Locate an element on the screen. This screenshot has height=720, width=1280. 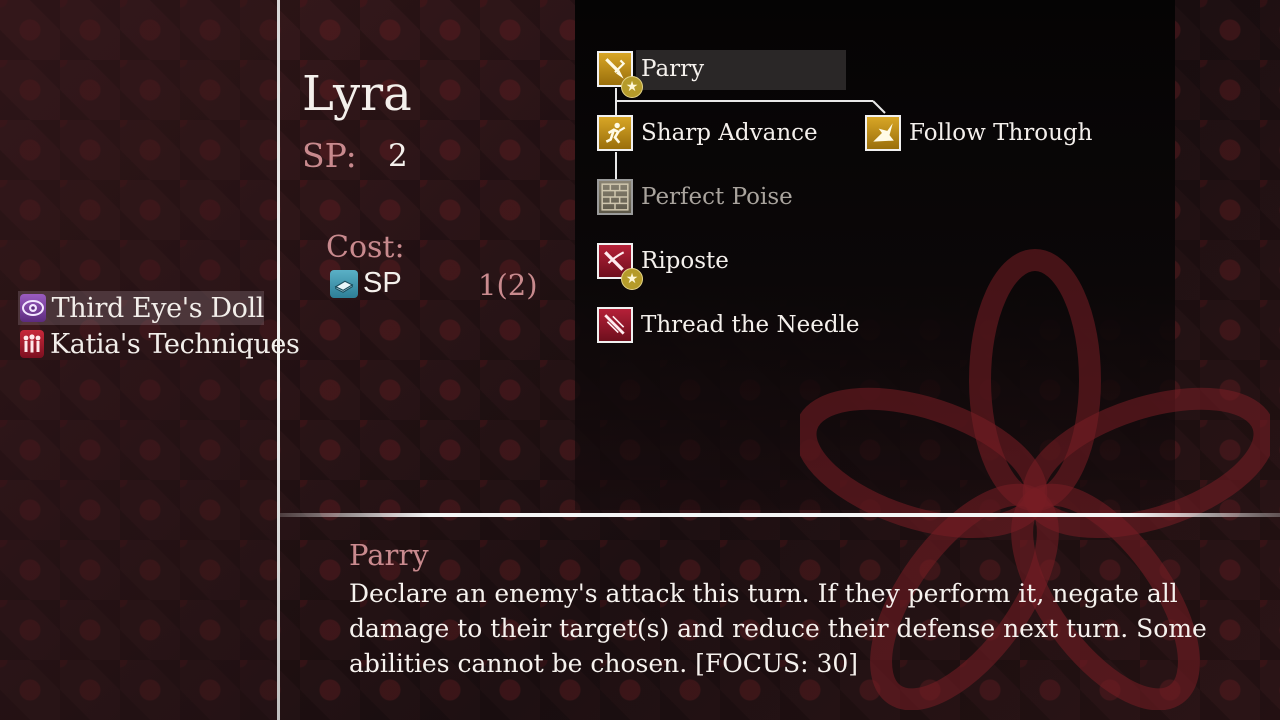
cost-label: Cost: is located at coordinates (365, 247).